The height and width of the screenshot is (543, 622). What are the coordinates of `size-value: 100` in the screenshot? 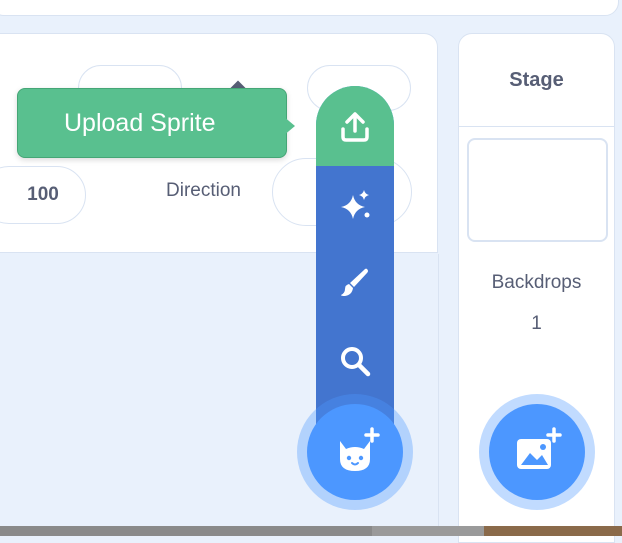 It's located at (43, 194).